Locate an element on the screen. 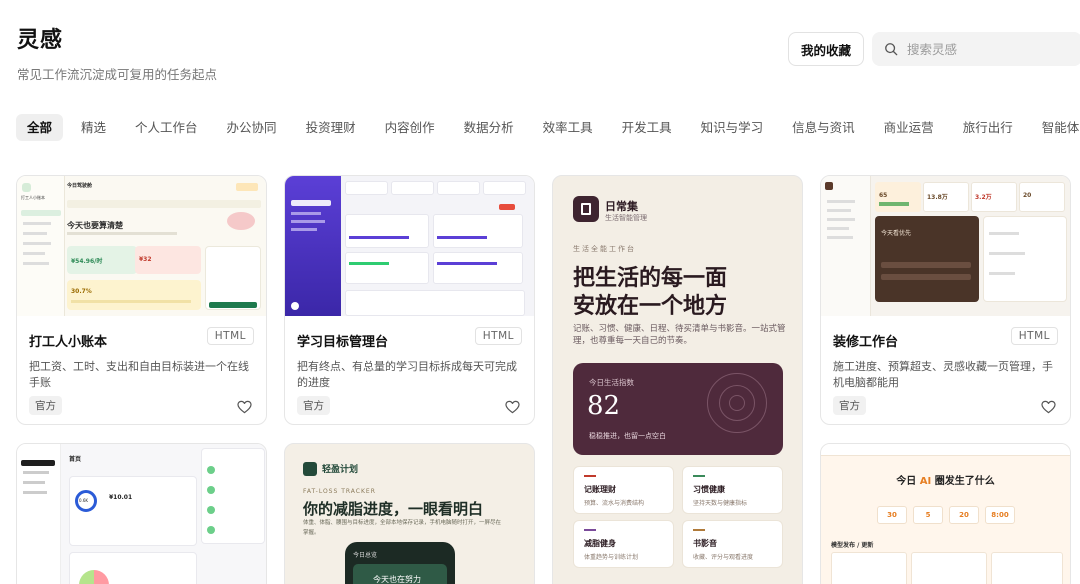  lead-line-1: 体重、体脂、腰围与目标进度，全部本地保存记录，手机电脑随时打开，一屏尽在 is located at coordinates (402, 523).